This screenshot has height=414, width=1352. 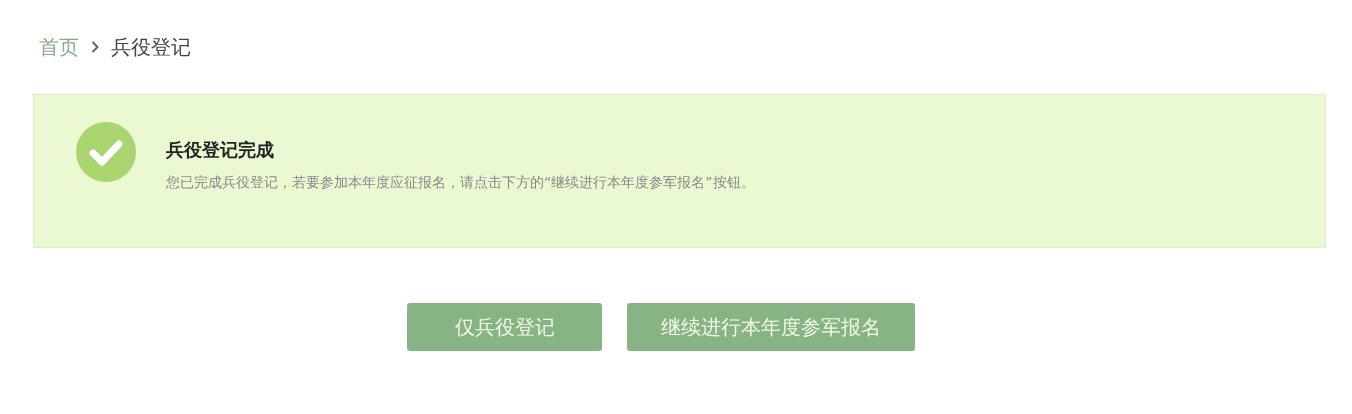 I want to click on breadcrumb-current: 兵役登记, so click(x=151, y=47).